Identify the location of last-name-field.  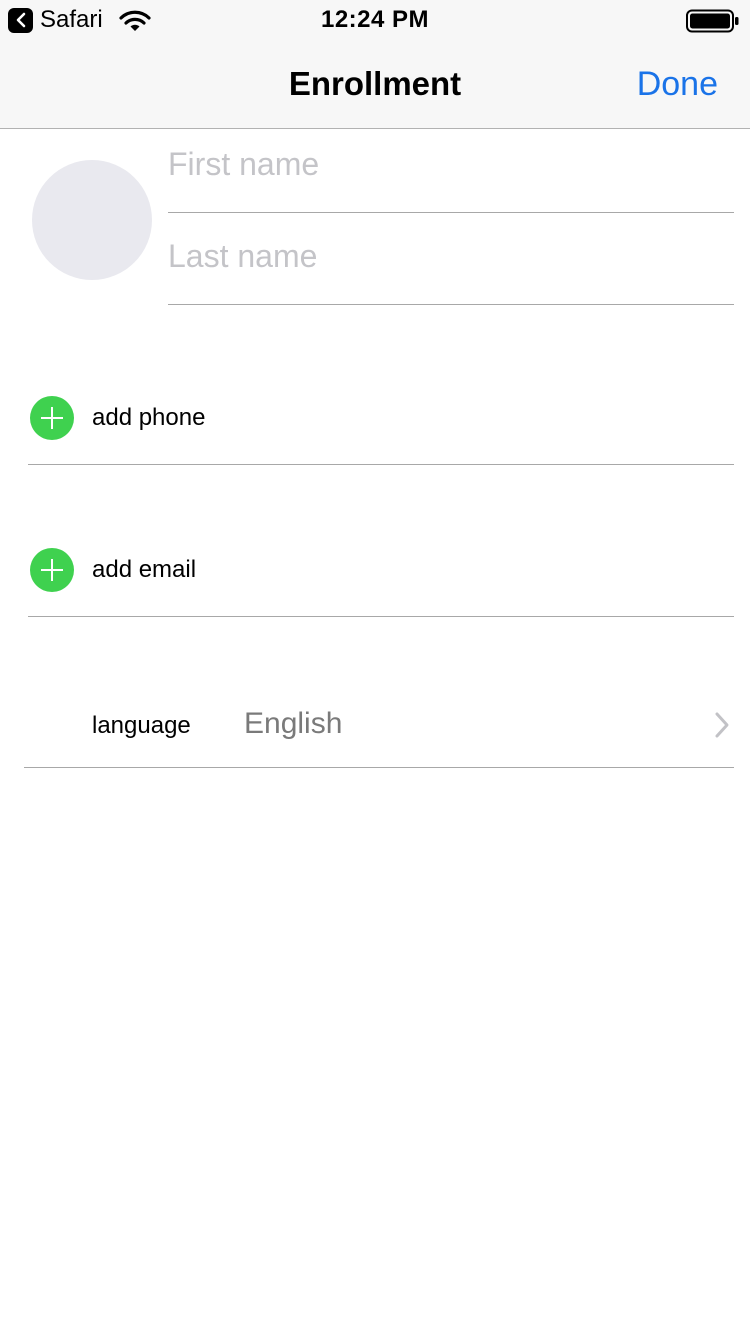
(451, 258).